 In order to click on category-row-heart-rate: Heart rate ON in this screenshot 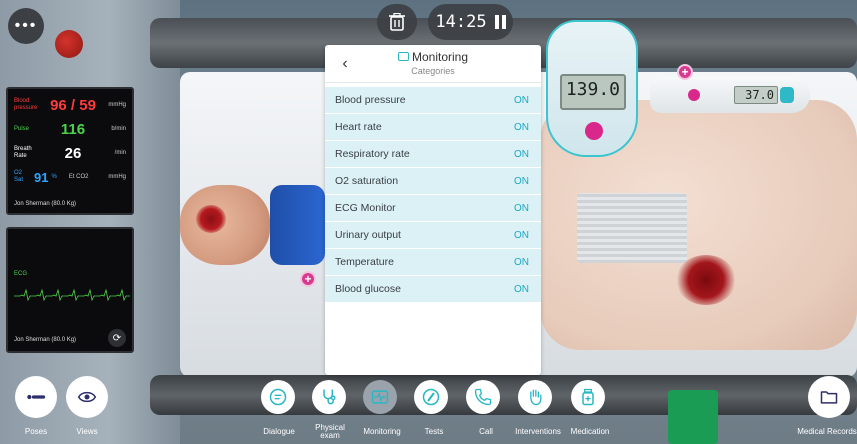, I will do `click(433, 127)`.